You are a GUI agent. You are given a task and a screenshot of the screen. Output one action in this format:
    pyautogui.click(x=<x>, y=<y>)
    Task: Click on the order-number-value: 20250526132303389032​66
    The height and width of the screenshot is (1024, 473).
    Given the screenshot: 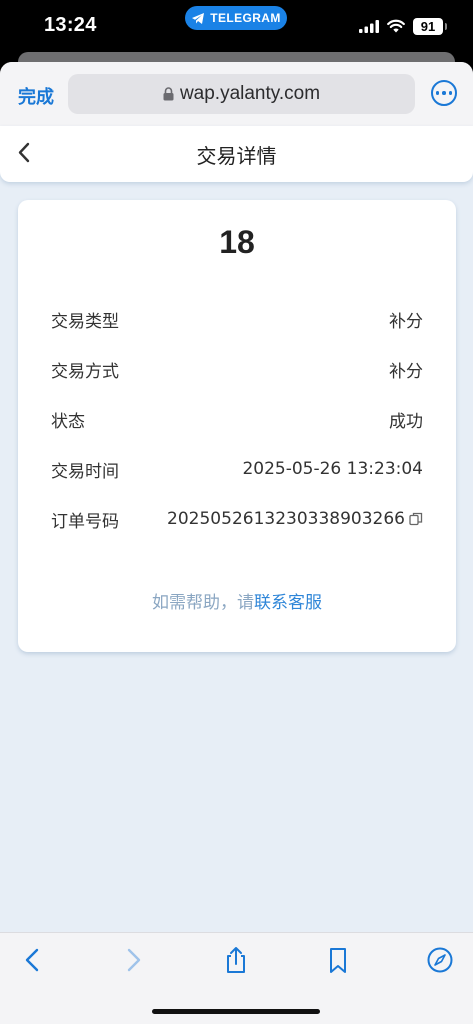 What is the action you would take?
    pyautogui.click(x=295, y=519)
    